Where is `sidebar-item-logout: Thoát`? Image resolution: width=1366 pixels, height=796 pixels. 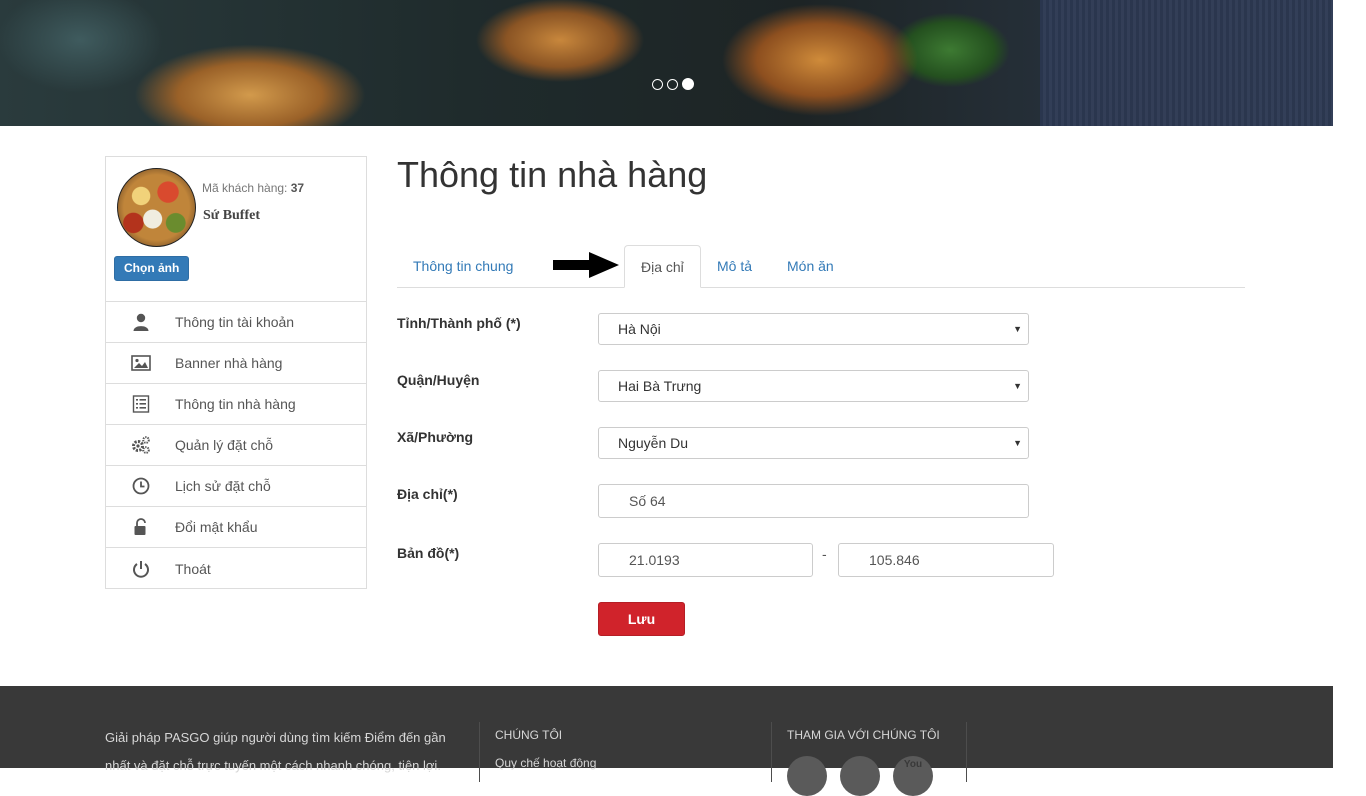
sidebar-item-logout: Thoát is located at coordinates (236, 568).